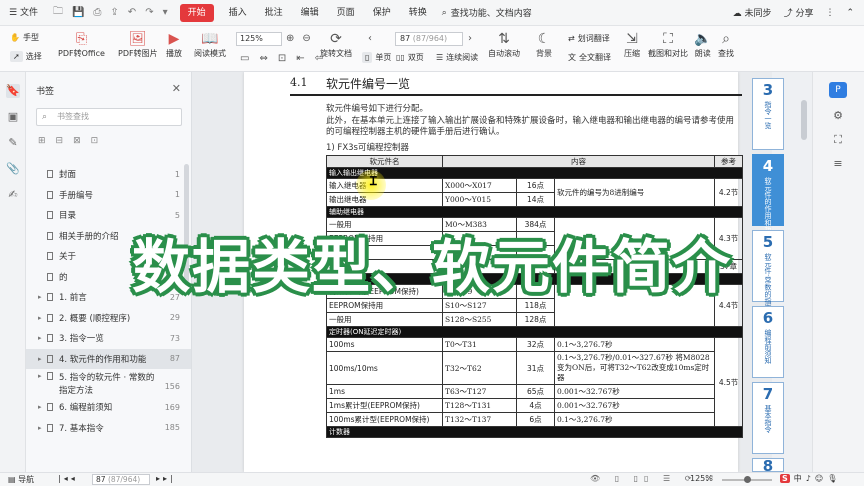 This screenshot has width=864, height=486. What do you see at coordinates (429, 39) in the screenshot?
I see `page-number-input: 87 (87/964)` at bounding box center [429, 39].